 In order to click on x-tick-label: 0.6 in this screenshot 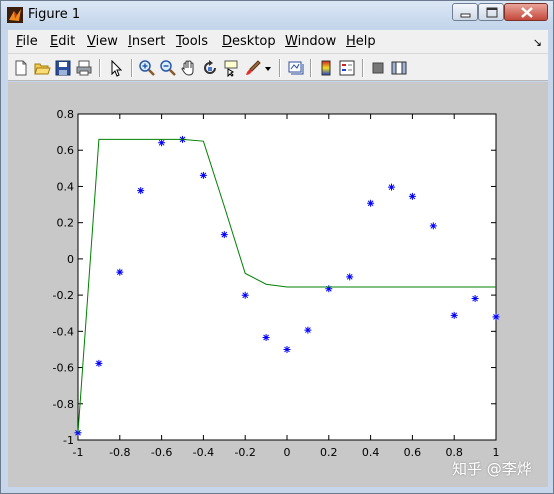, I will do `click(413, 452)`.